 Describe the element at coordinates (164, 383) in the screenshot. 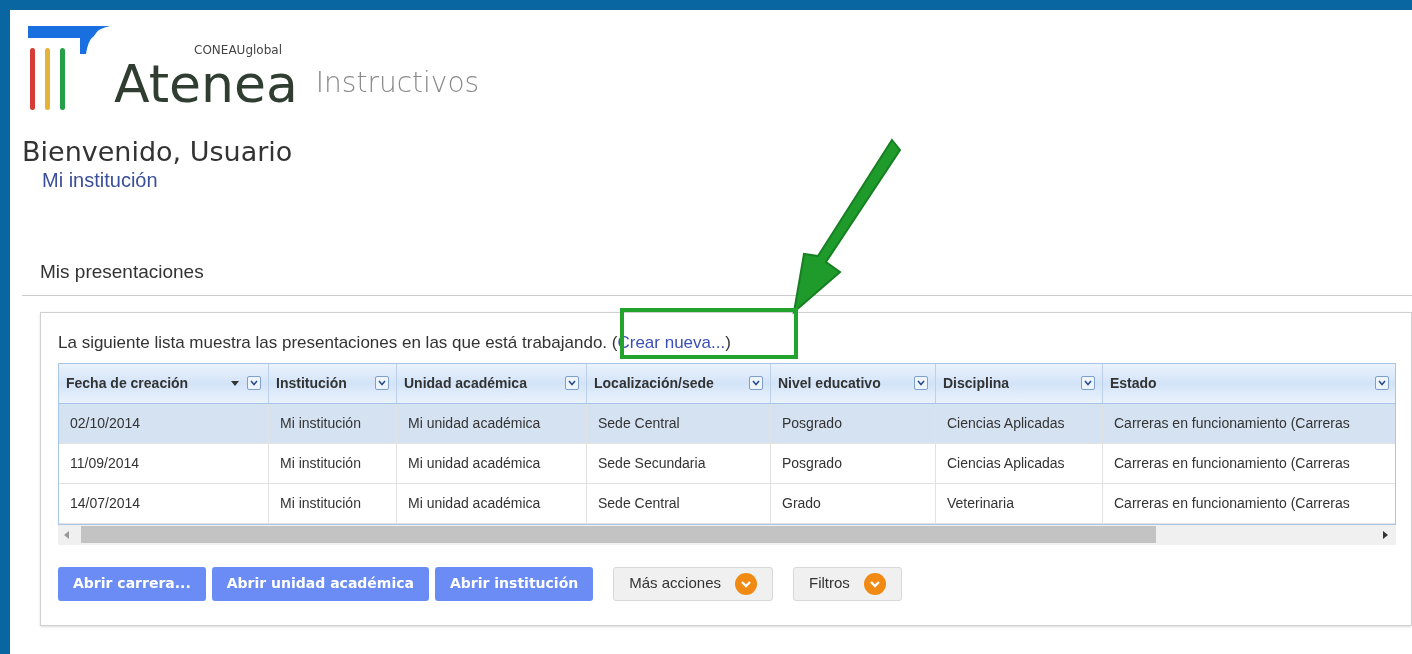

I see `column-header: Fecha de creación` at that location.